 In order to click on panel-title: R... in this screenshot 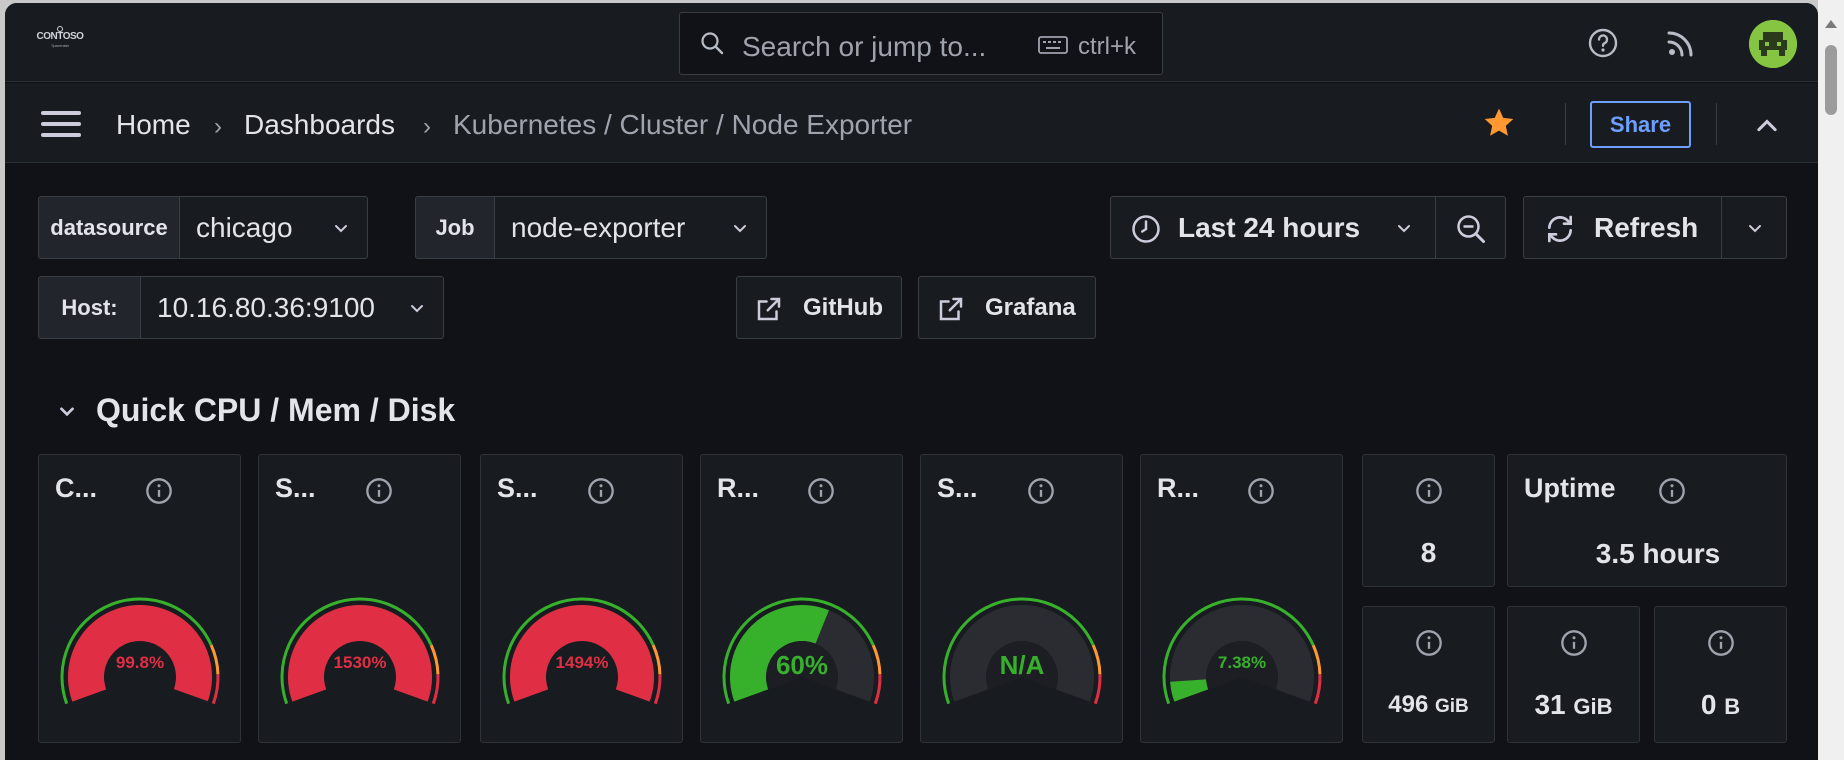, I will do `click(738, 488)`.